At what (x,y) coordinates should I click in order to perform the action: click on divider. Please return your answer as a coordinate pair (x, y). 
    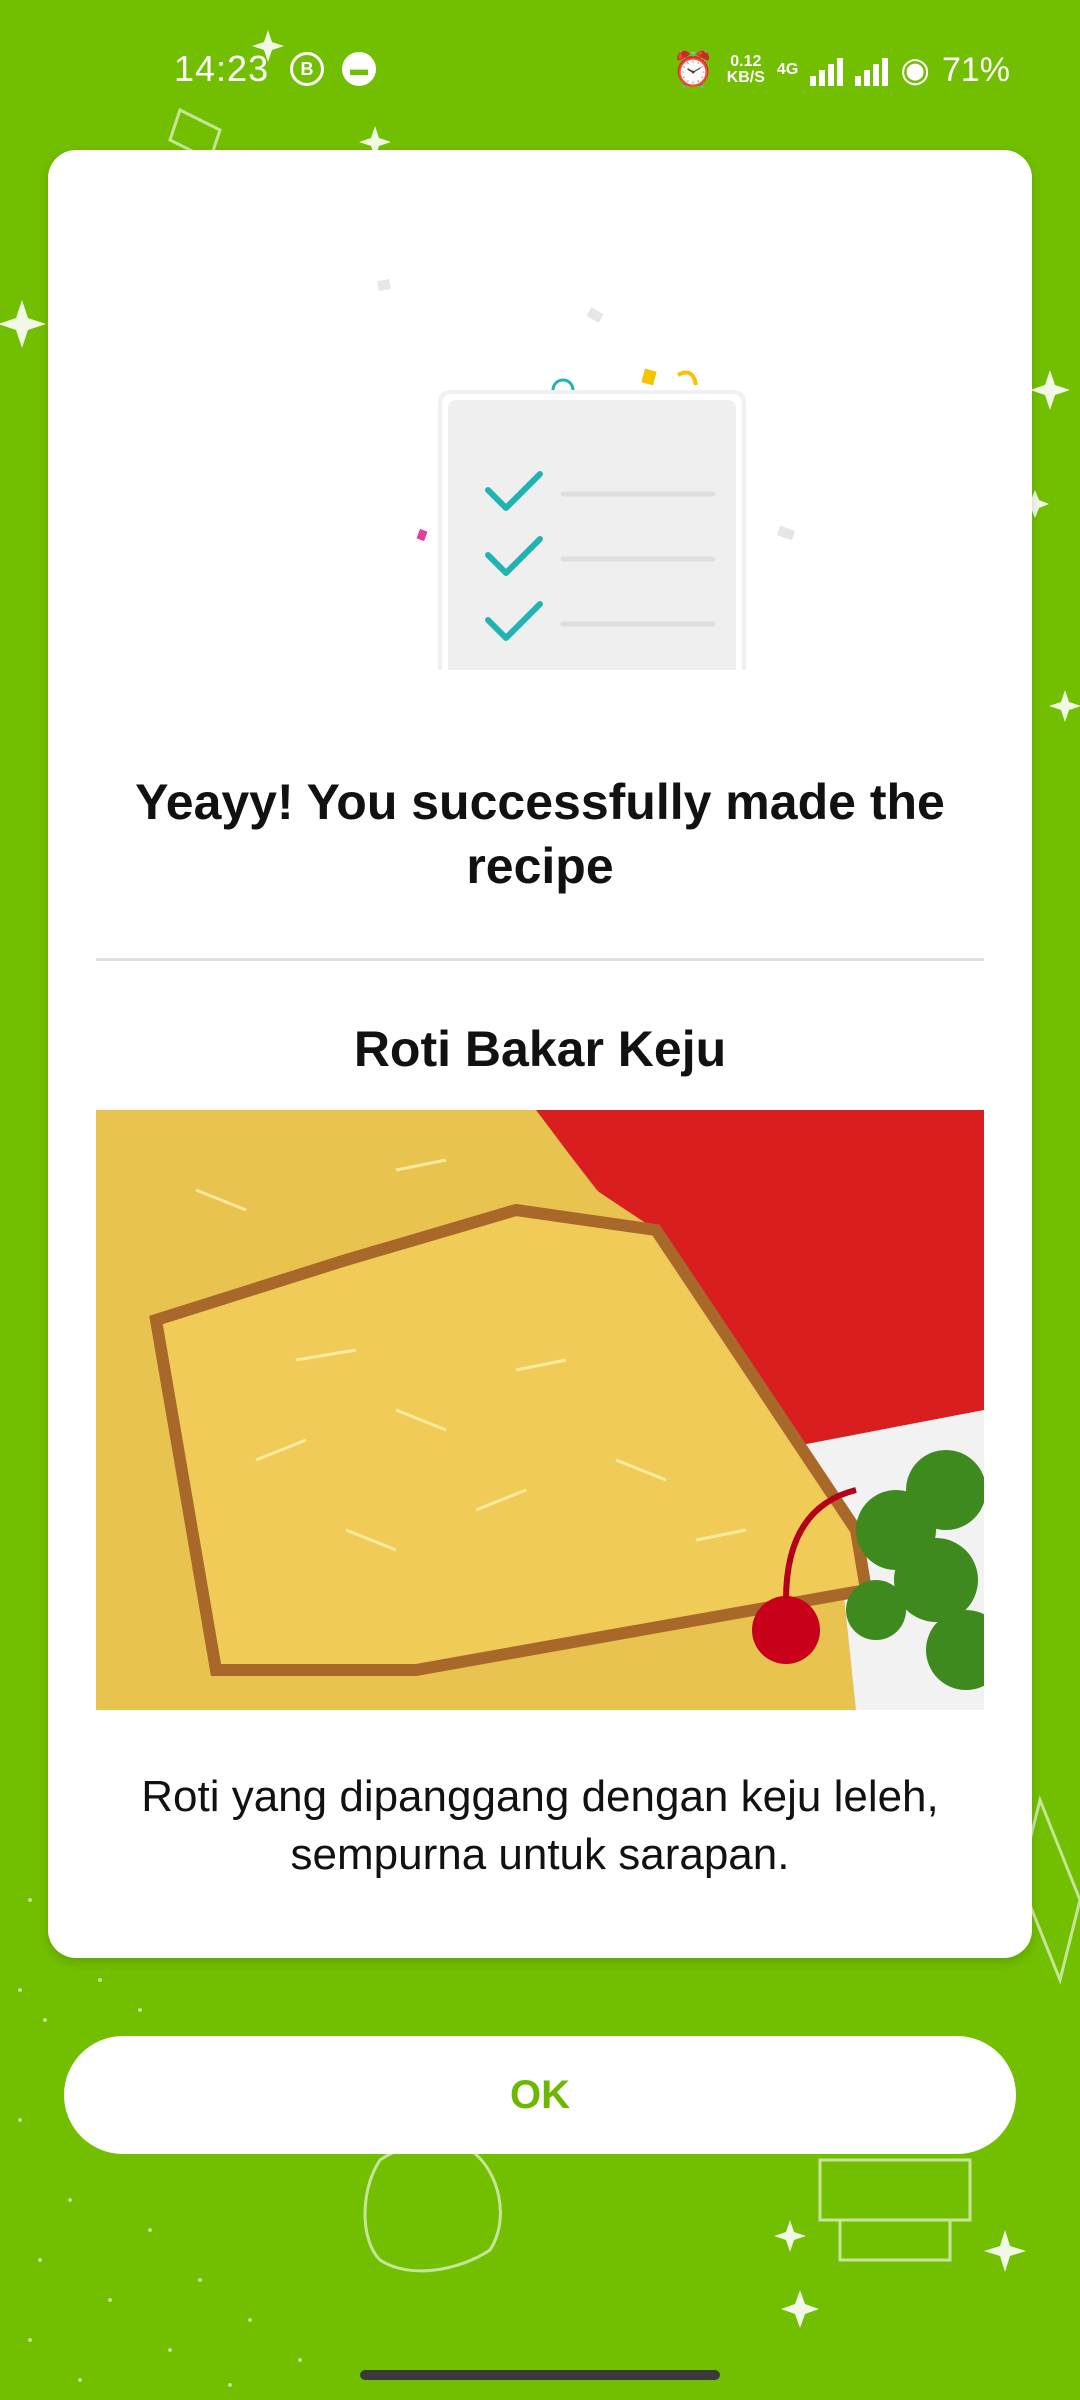
    Looking at the image, I should click on (540, 959).